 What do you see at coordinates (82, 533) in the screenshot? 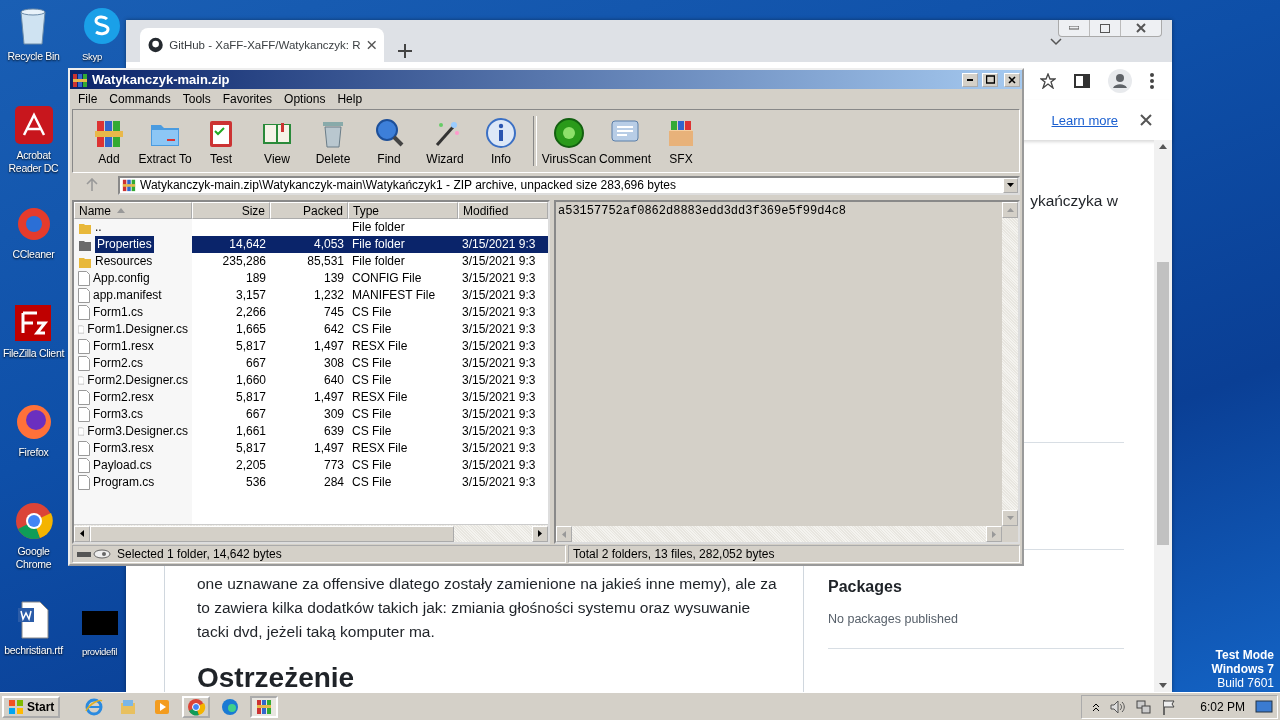
I see `left-arrow-icon` at bounding box center [82, 533].